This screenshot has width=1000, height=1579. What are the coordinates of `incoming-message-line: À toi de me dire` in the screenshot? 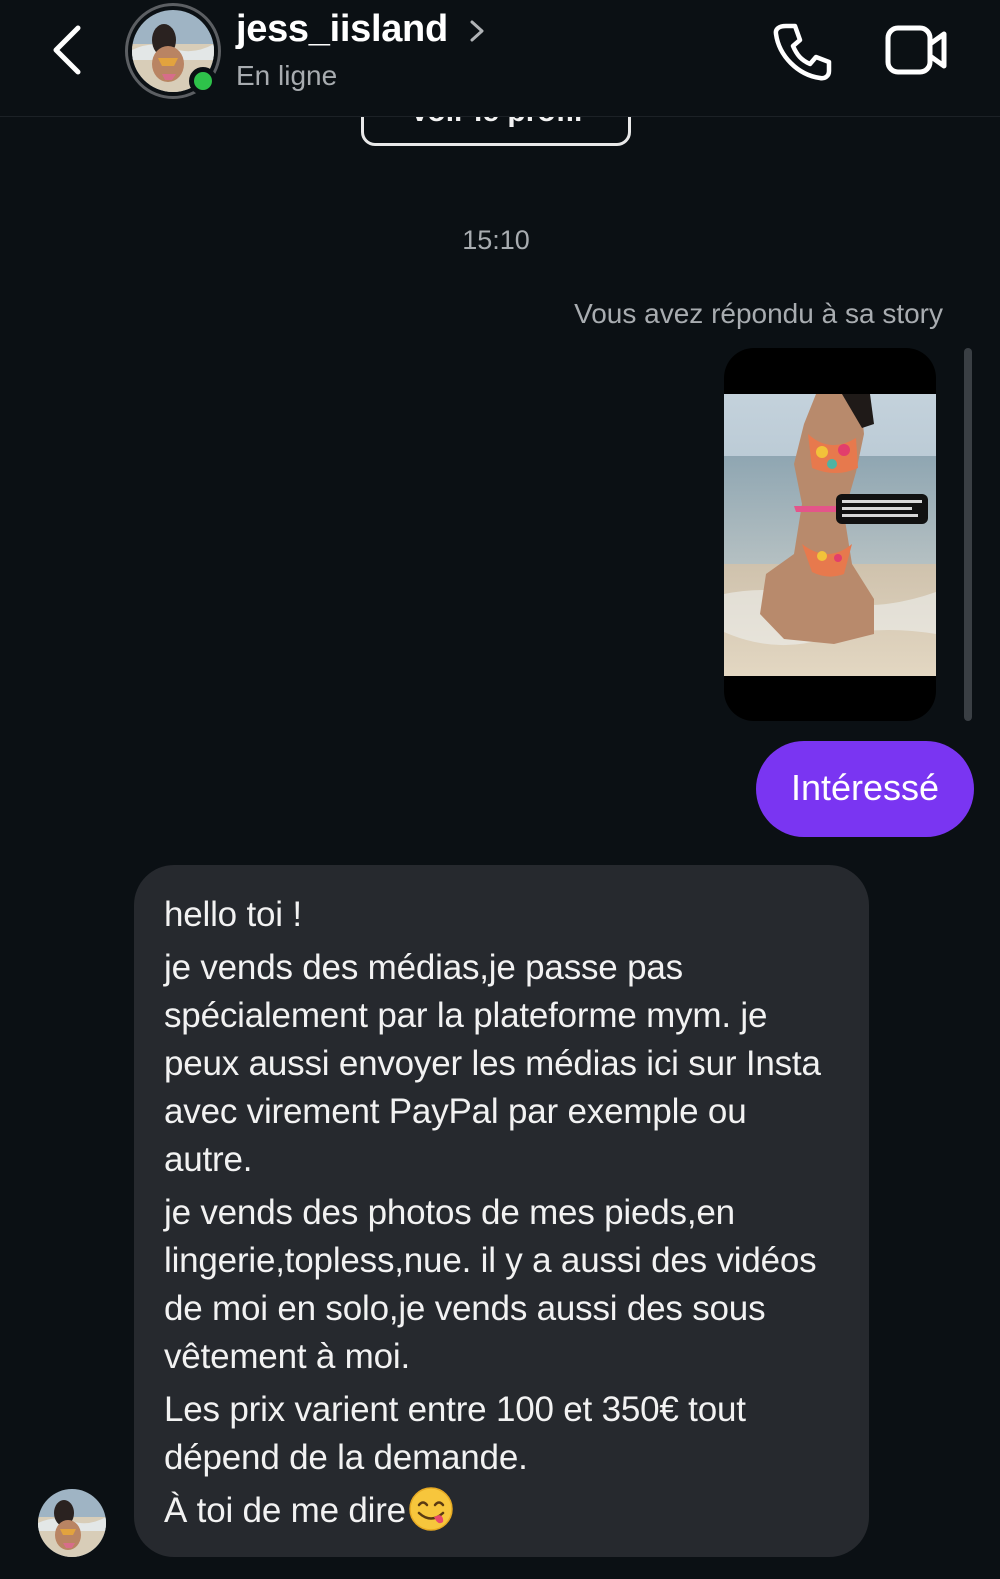 It's located at (285, 1510).